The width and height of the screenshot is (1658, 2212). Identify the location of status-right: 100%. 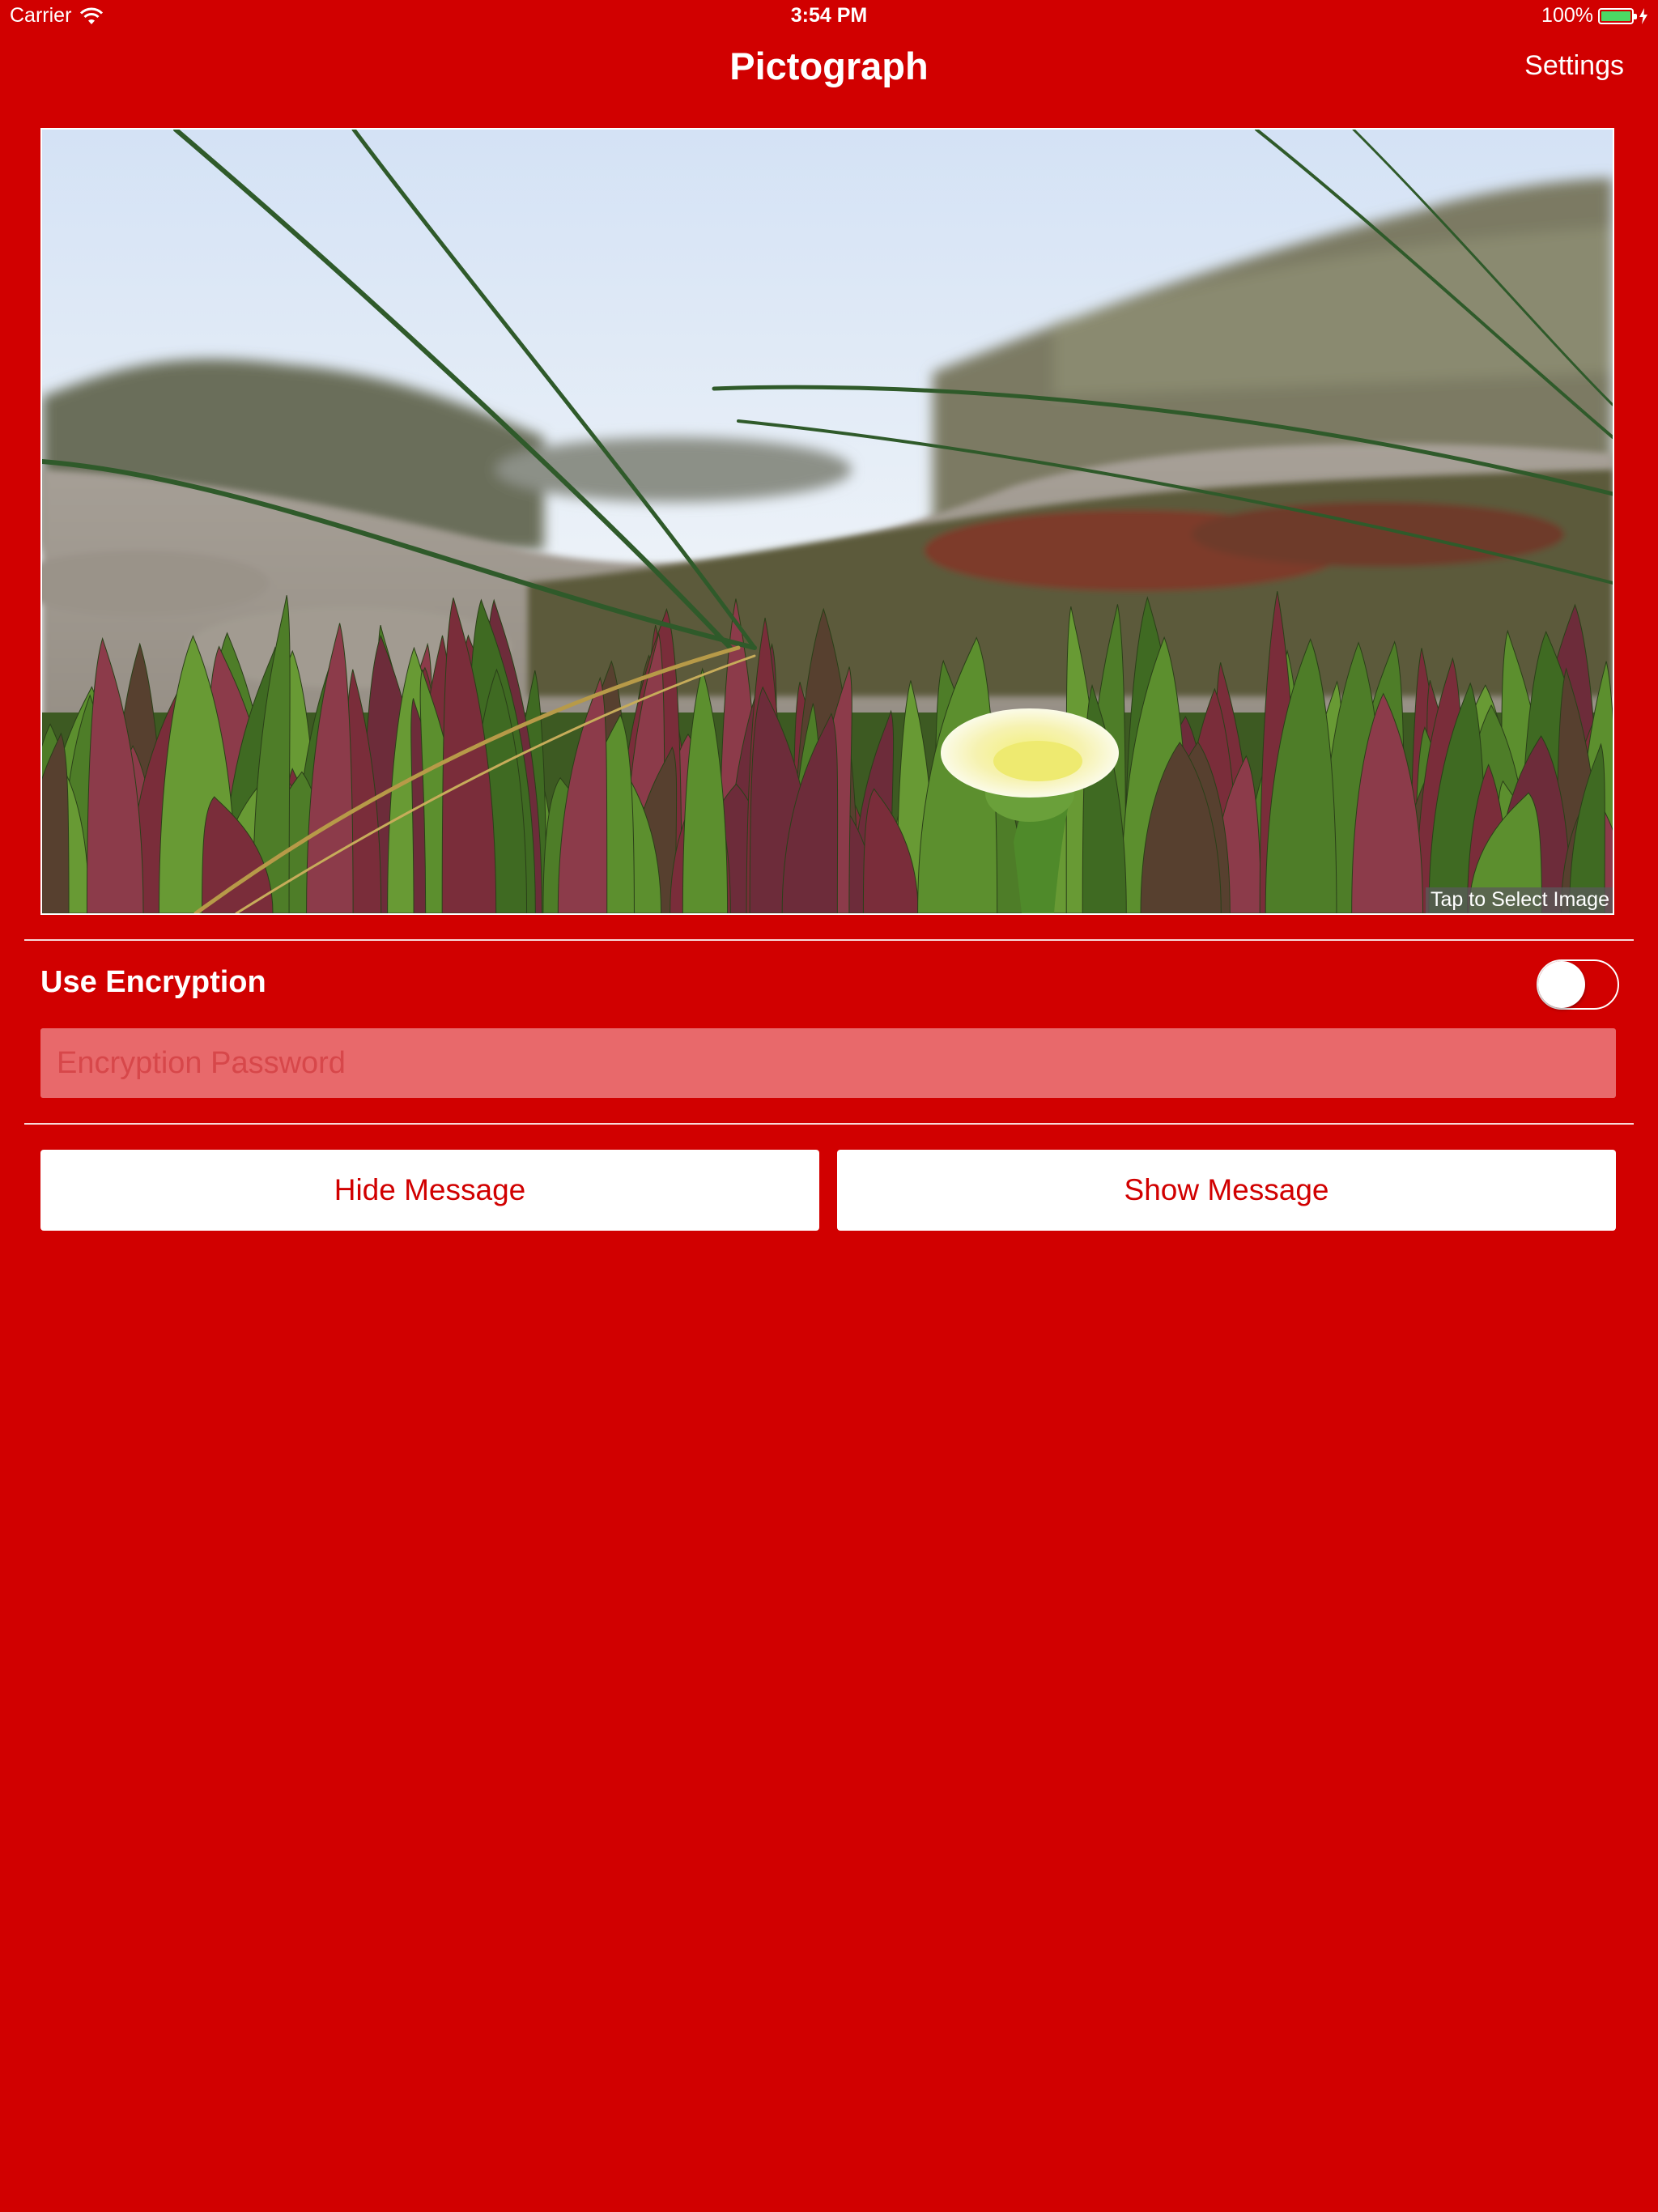
(1594, 16).